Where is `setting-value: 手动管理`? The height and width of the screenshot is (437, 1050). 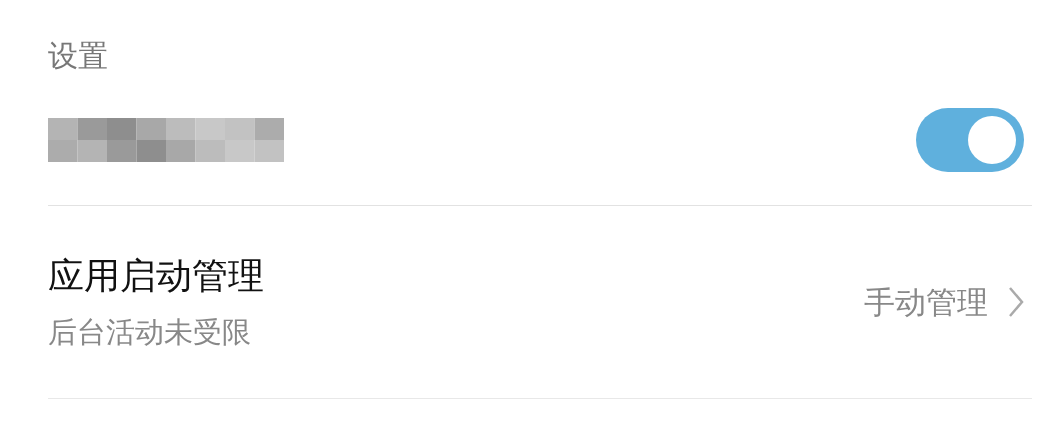 setting-value: 手动管理 is located at coordinates (926, 302).